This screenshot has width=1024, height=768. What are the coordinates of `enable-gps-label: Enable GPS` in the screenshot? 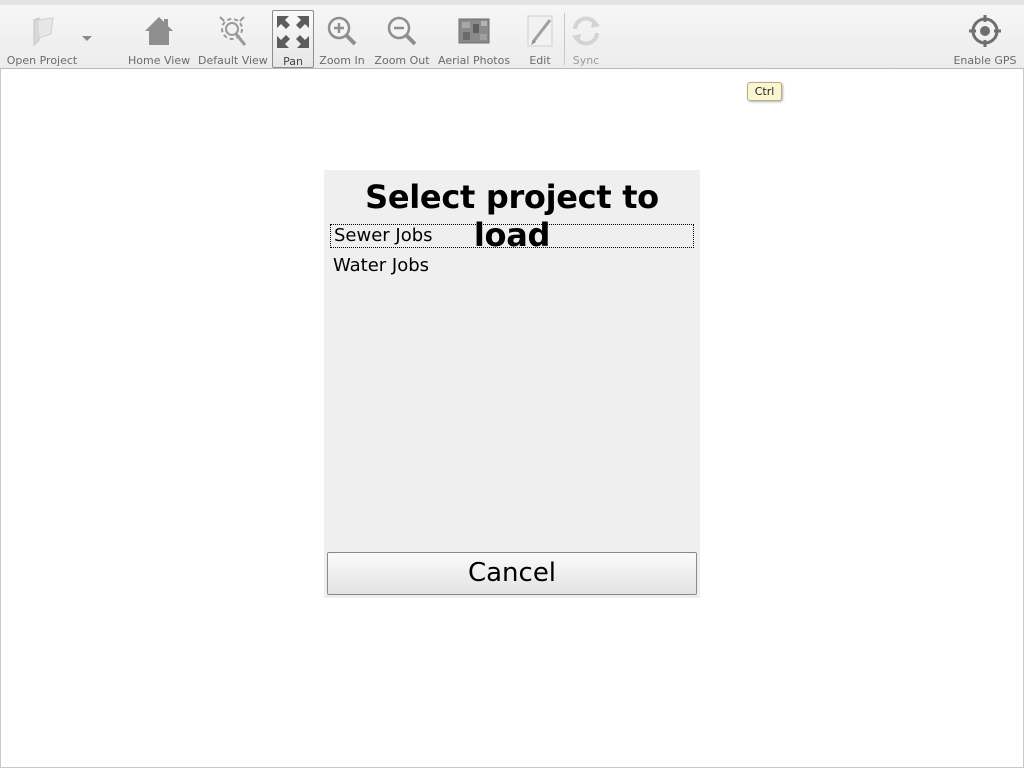 It's located at (985, 60).